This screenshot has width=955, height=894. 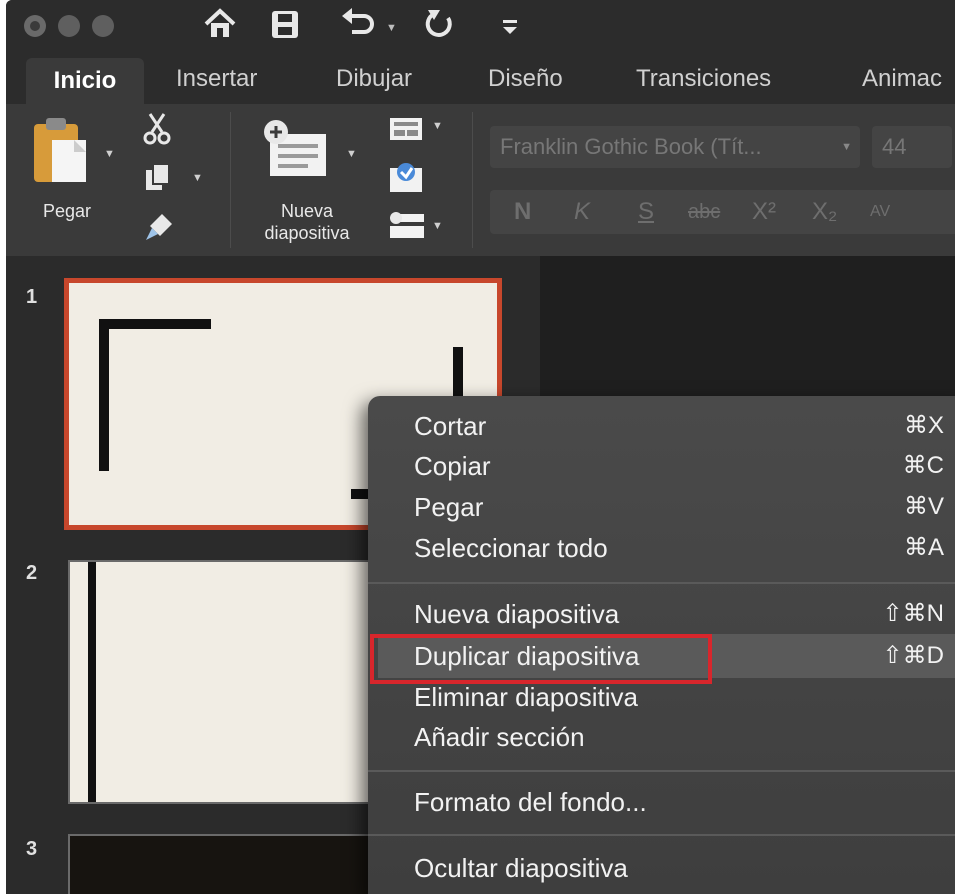 What do you see at coordinates (703, 79) in the screenshot?
I see `tab-transiciones: Transiciones` at bounding box center [703, 79].